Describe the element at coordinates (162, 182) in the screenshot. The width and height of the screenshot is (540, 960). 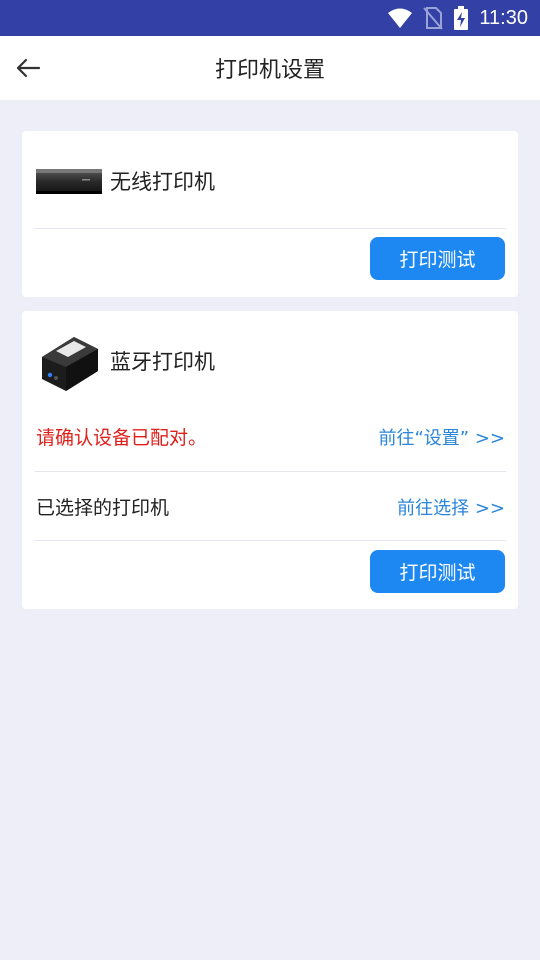
I see `wireless-printer-name: 无线打印机` at that location.